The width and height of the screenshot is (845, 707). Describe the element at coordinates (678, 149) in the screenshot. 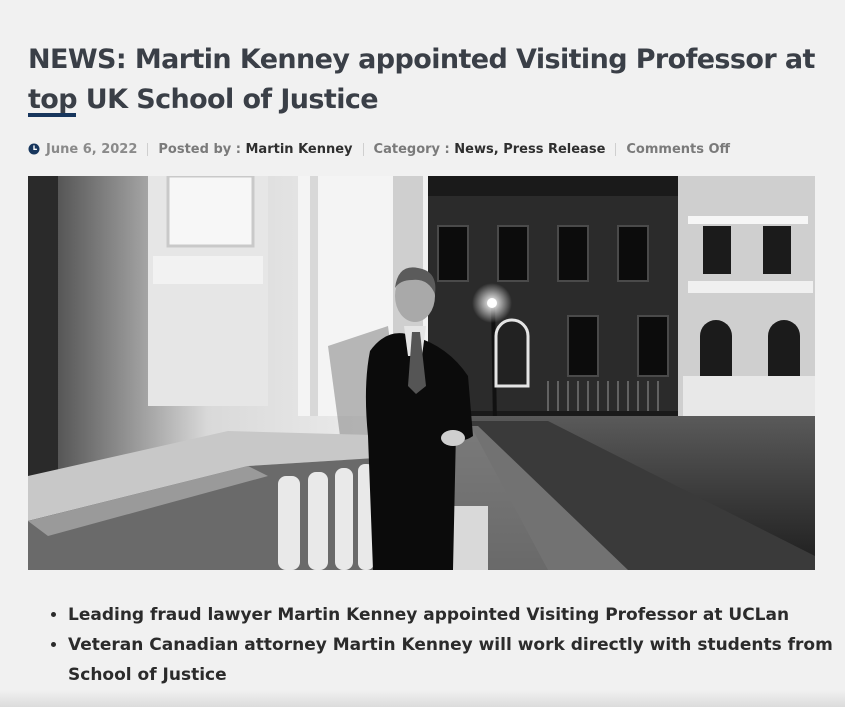

I see `comments-status: Comments Off` at that location.